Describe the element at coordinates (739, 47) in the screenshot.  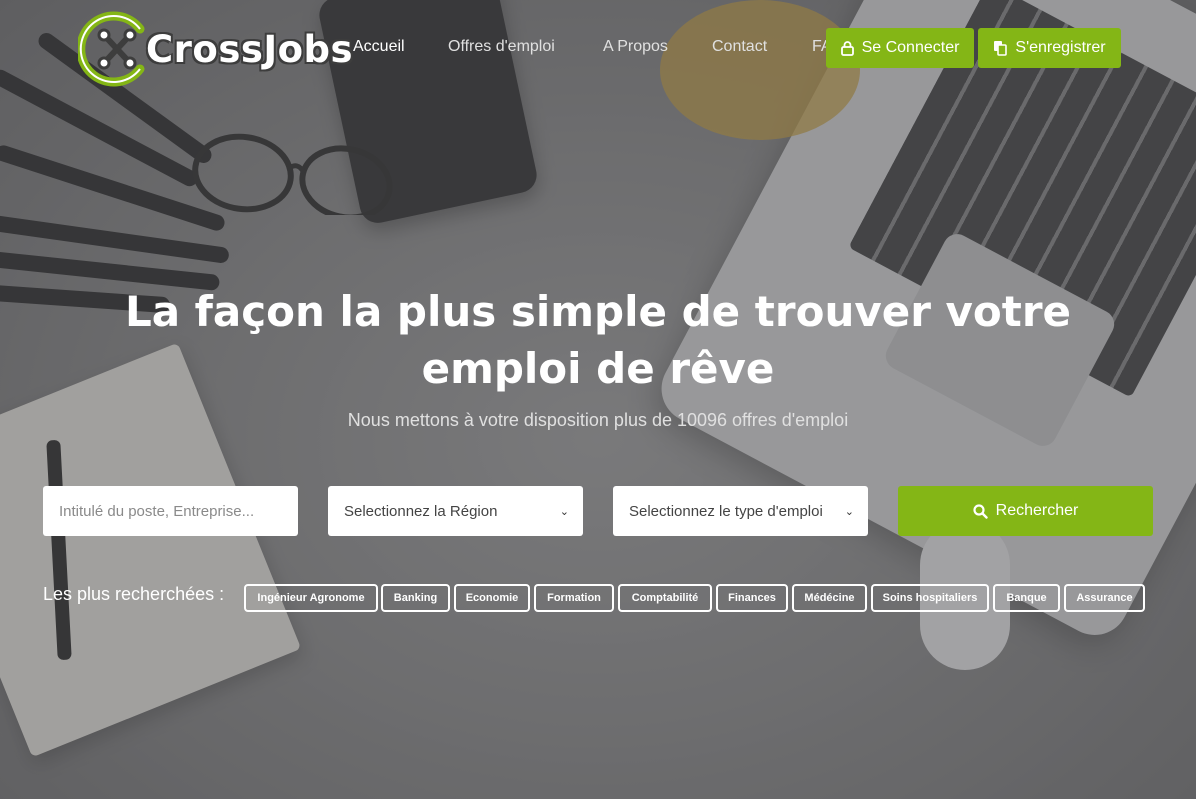
I see `nav-item-contact: Contact` at that location.